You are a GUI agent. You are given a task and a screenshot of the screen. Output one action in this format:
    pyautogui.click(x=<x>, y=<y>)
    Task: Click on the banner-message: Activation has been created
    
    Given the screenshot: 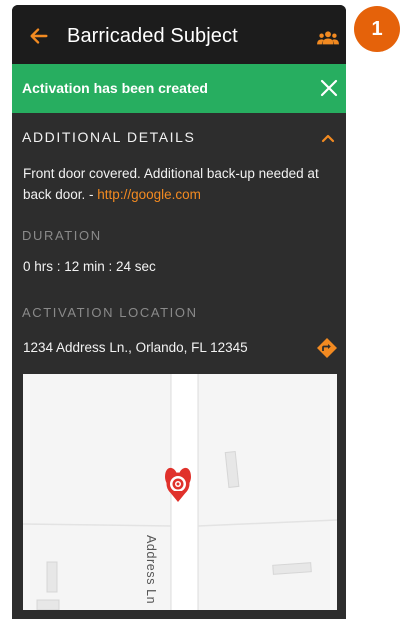 What is the action you would take?
    pyautogui.click(x=115, y=88)
    